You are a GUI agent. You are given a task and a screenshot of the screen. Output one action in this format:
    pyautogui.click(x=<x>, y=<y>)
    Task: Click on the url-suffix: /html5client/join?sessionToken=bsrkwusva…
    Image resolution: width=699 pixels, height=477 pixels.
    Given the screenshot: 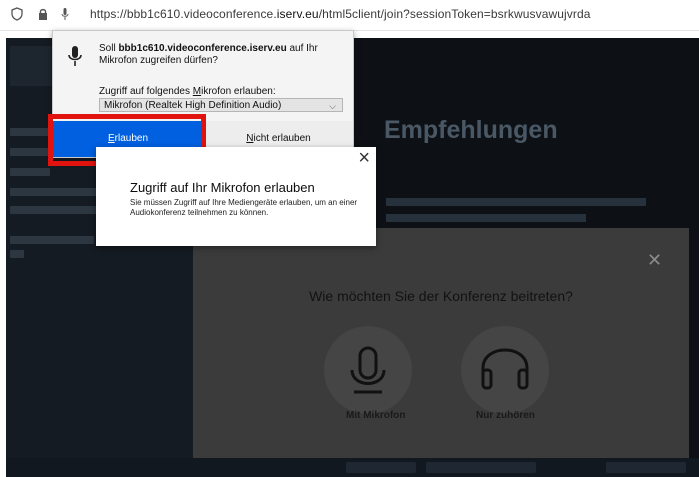 What is the action you would take?
    pyautogui.click(x=454, y=14)
    